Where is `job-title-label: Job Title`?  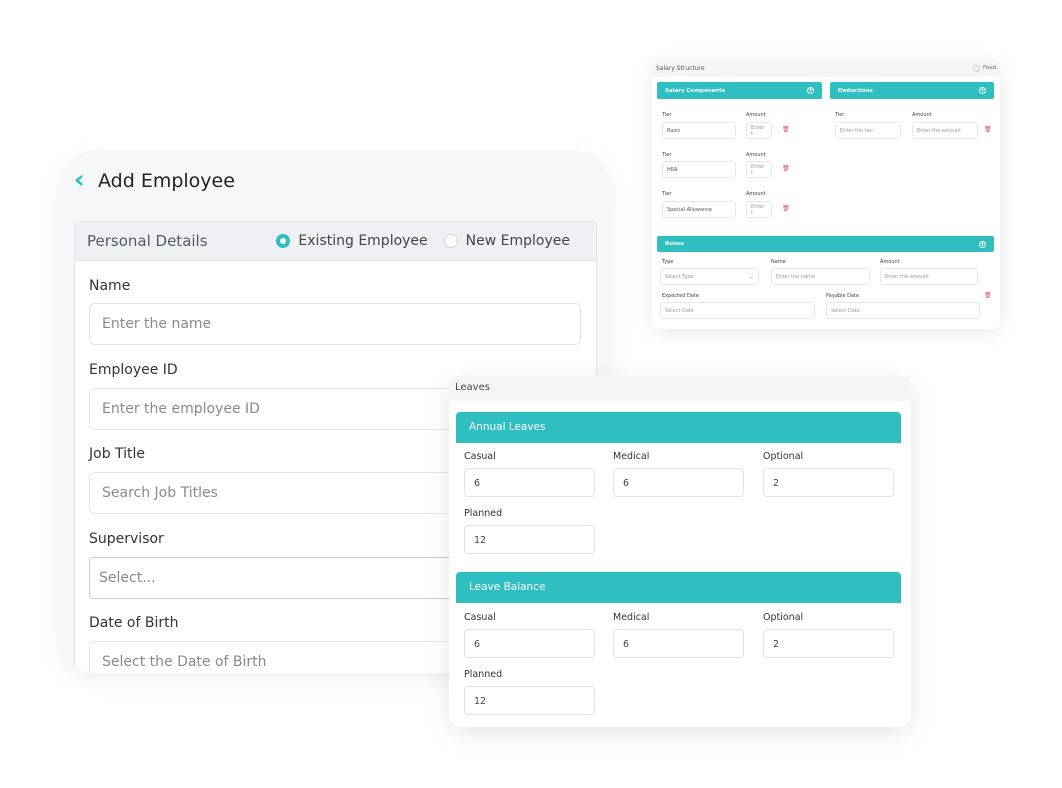 job-title-label: Job Title is located at coordinates (117, 454).